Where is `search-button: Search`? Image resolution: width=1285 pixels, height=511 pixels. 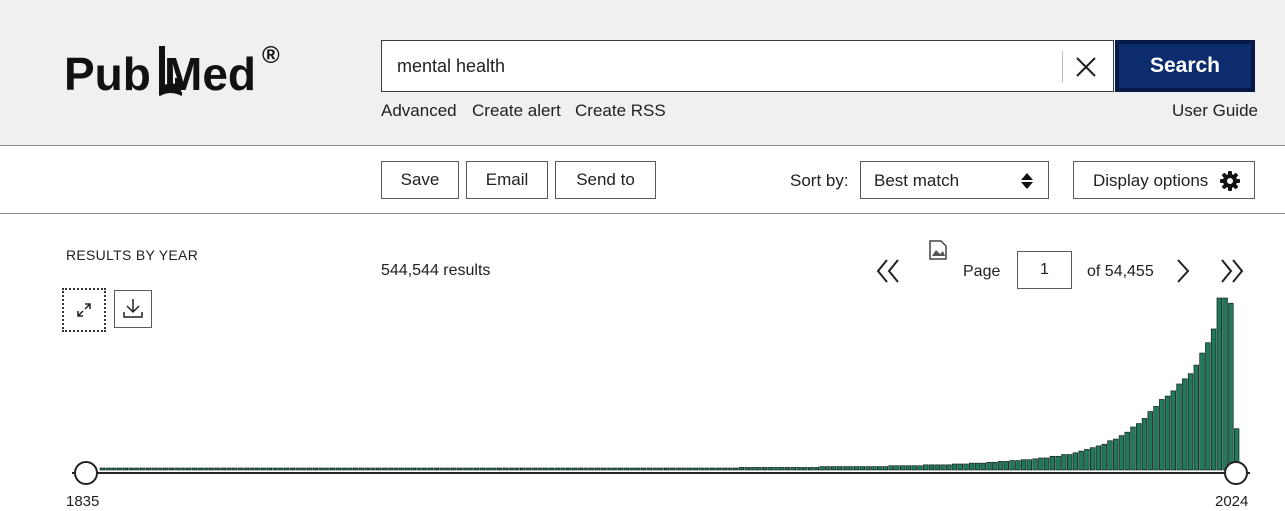
search-button: Search is located at coordinates (1185, 66).